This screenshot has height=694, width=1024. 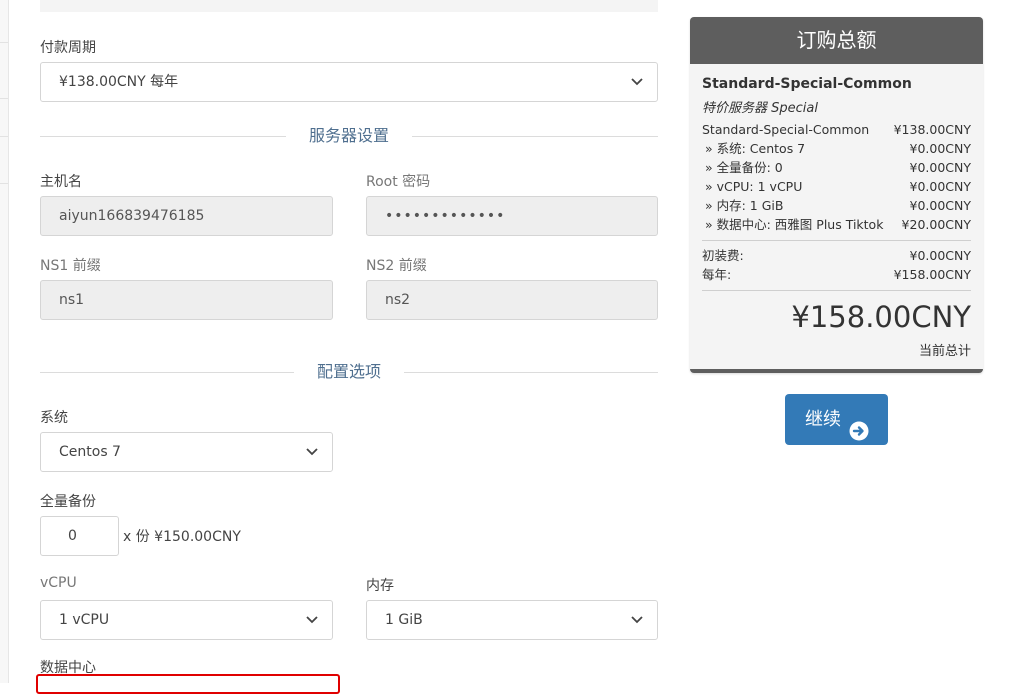 What do you see at coordinates (58, 583) in the screenshot?
I see `vcpu-label: vCPU` at bounding box center [58, 583].